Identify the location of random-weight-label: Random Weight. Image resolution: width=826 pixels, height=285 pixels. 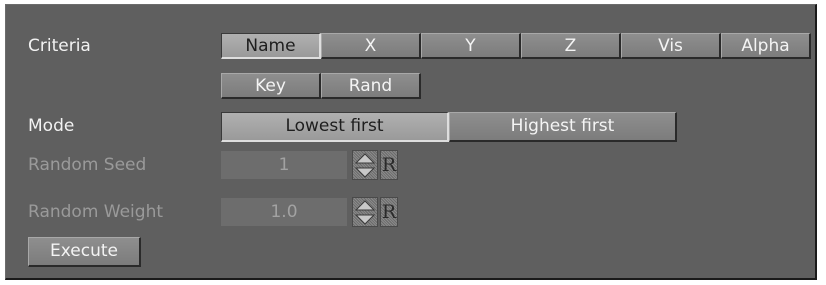
(96, 212).